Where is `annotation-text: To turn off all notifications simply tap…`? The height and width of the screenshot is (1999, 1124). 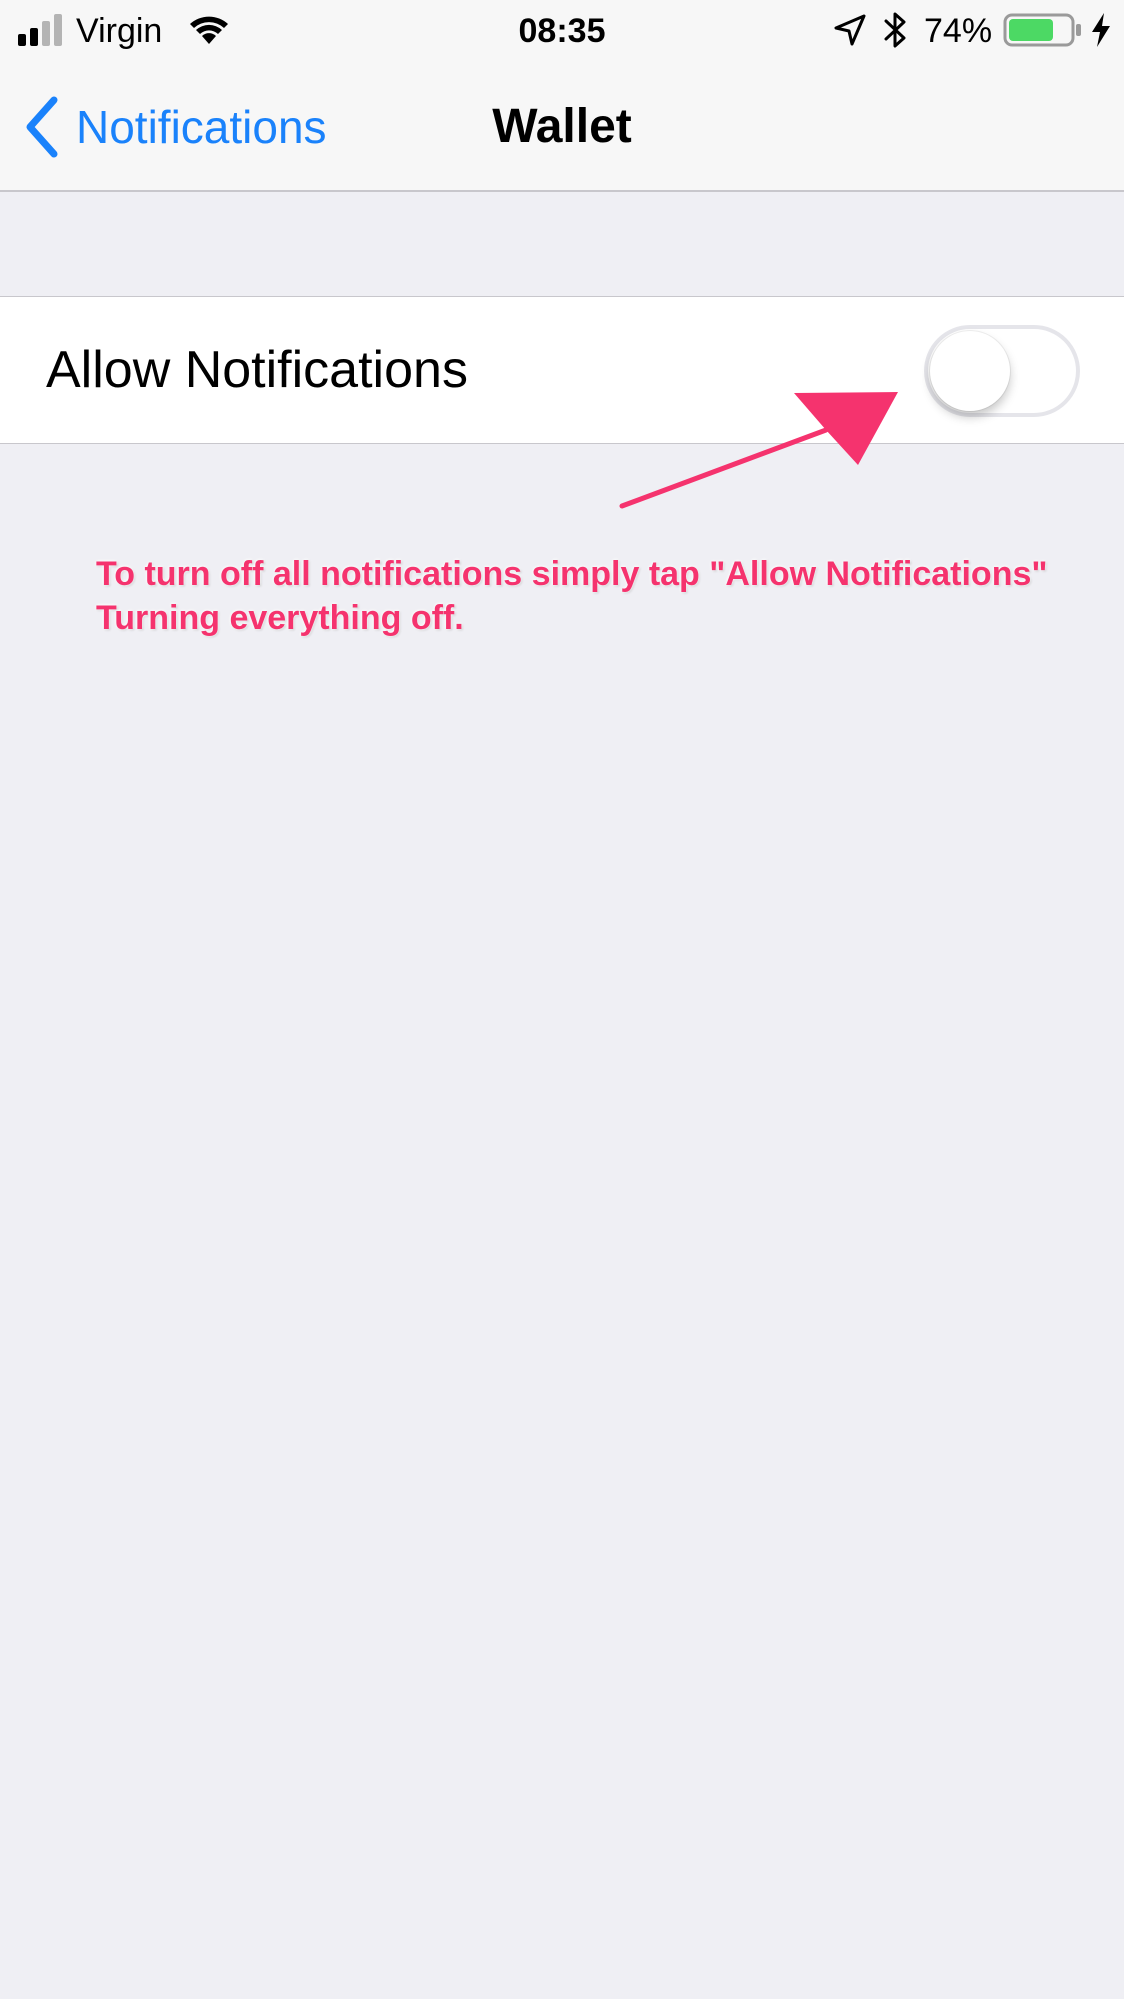 annotation-text: To turn off all notifications simply tap… is located at coordinates (596, 596).